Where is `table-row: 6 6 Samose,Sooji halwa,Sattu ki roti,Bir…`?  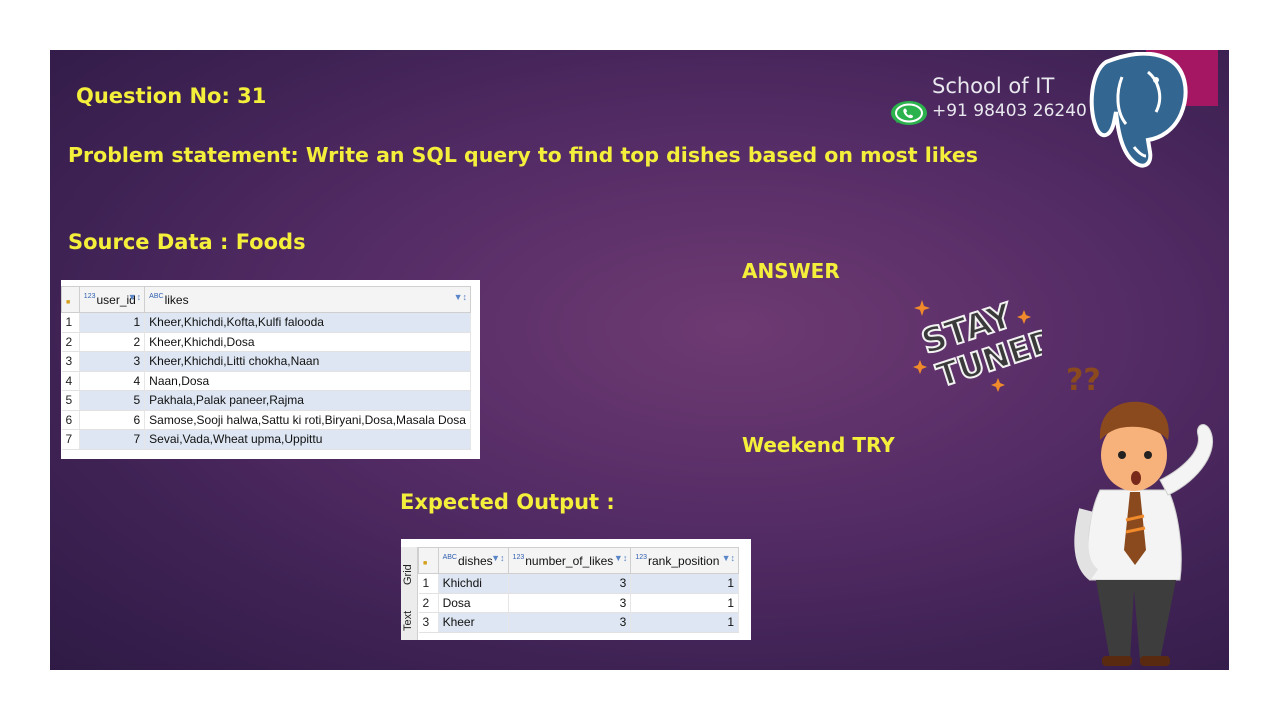 table-row: 6 6 Samose,Sooji halwa,Sattu ki roti,Bir… is located at coordinates (266, 420).